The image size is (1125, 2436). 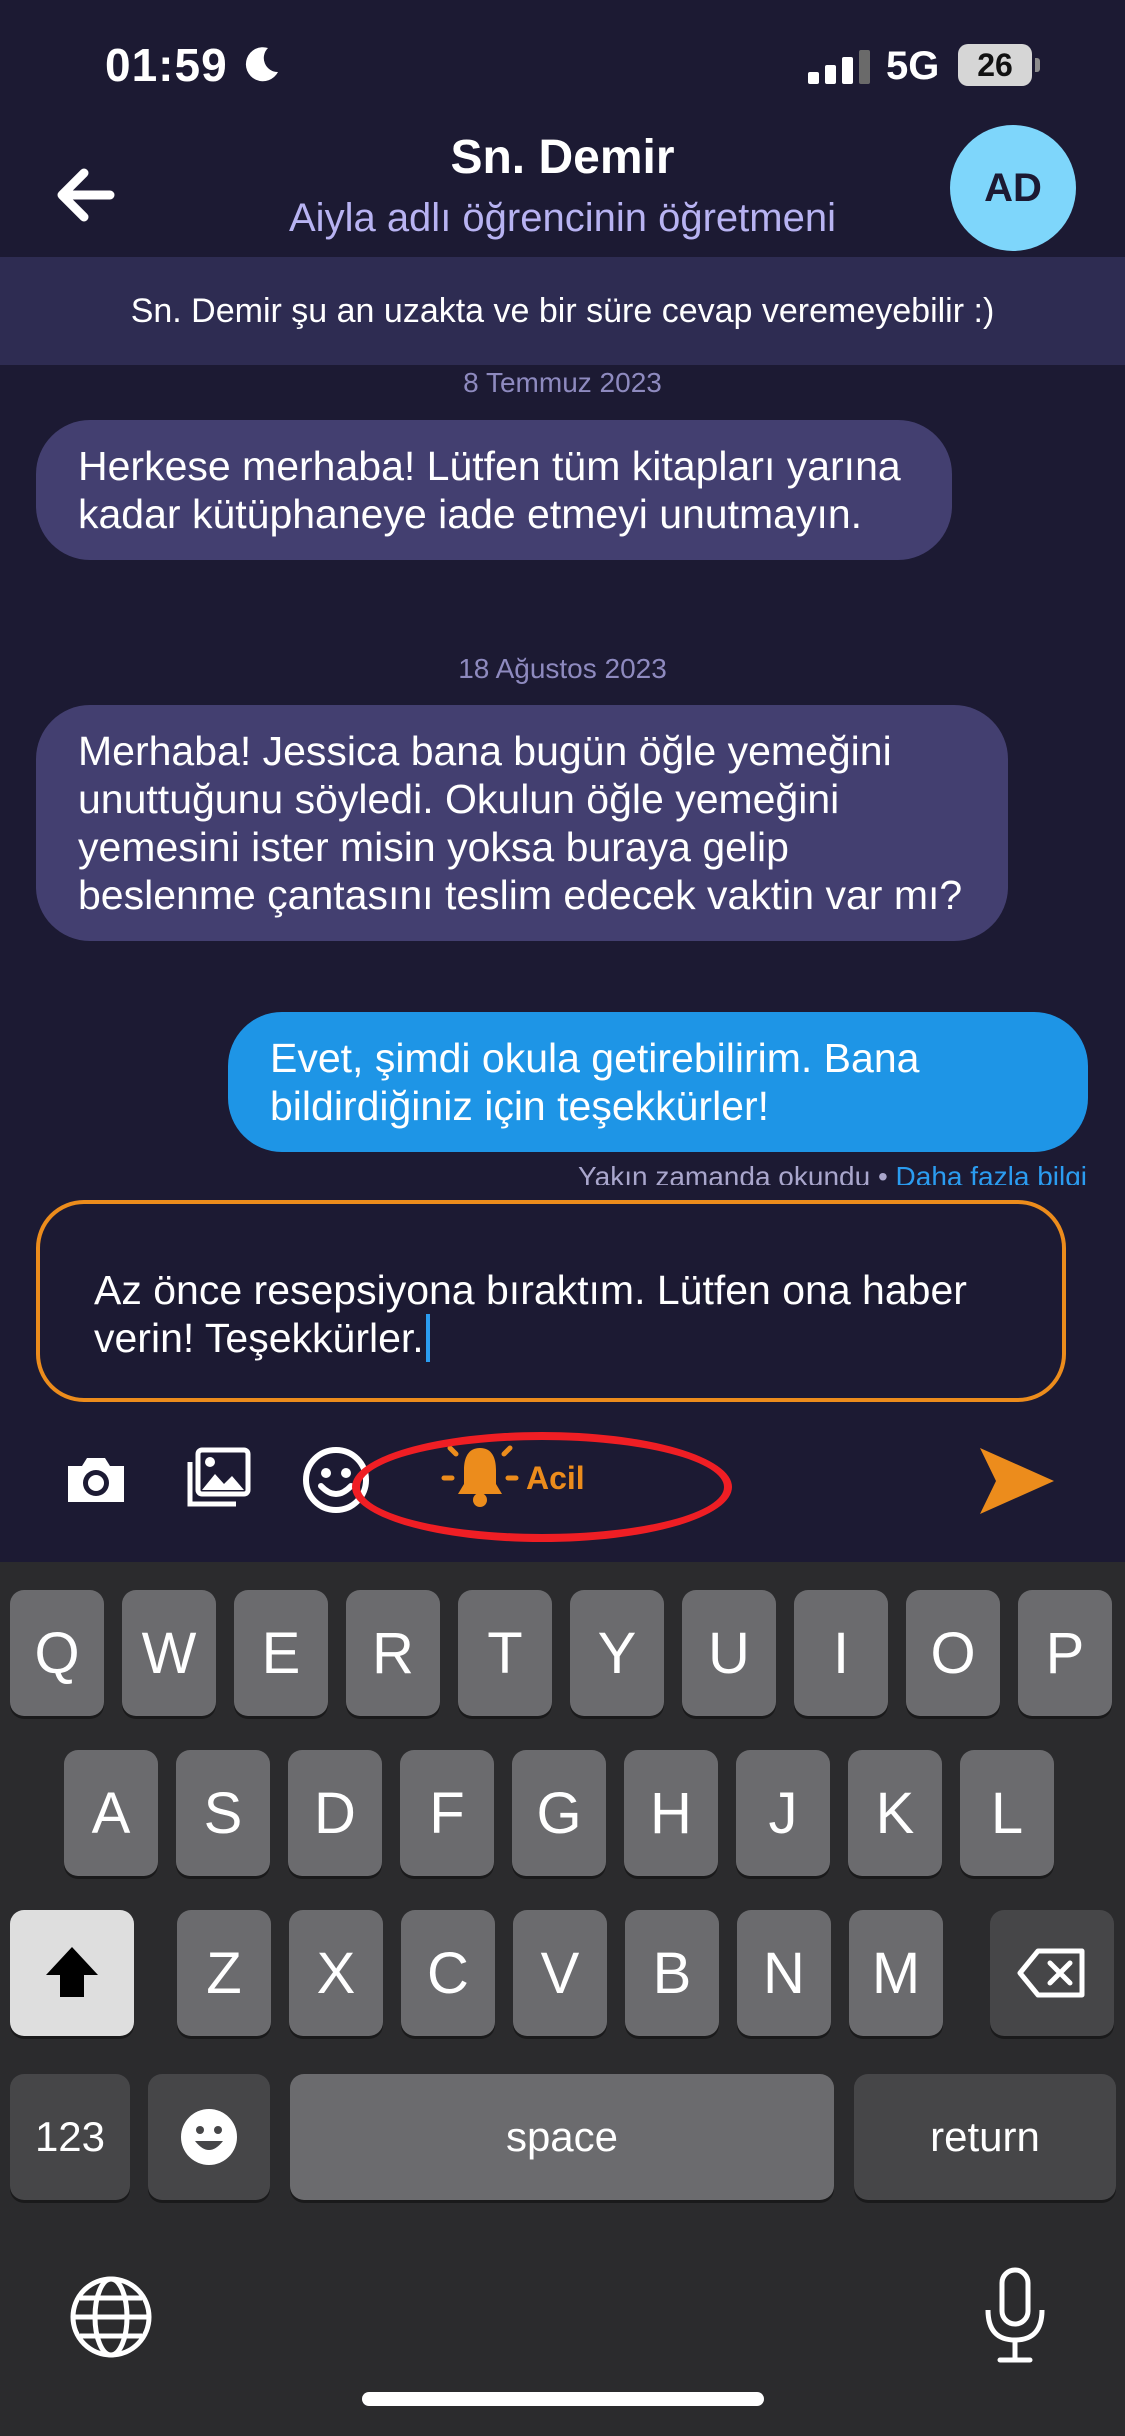 I want to click on key-b: B, so click(x=672, y=1973).